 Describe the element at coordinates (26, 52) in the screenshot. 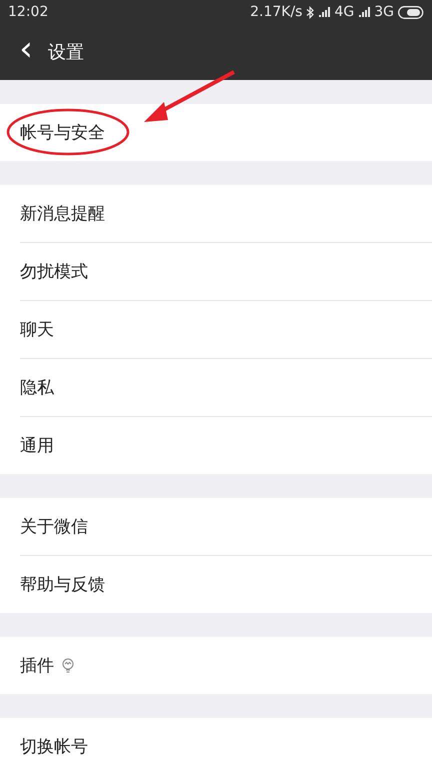

I see `back-button: ‹` at that location.